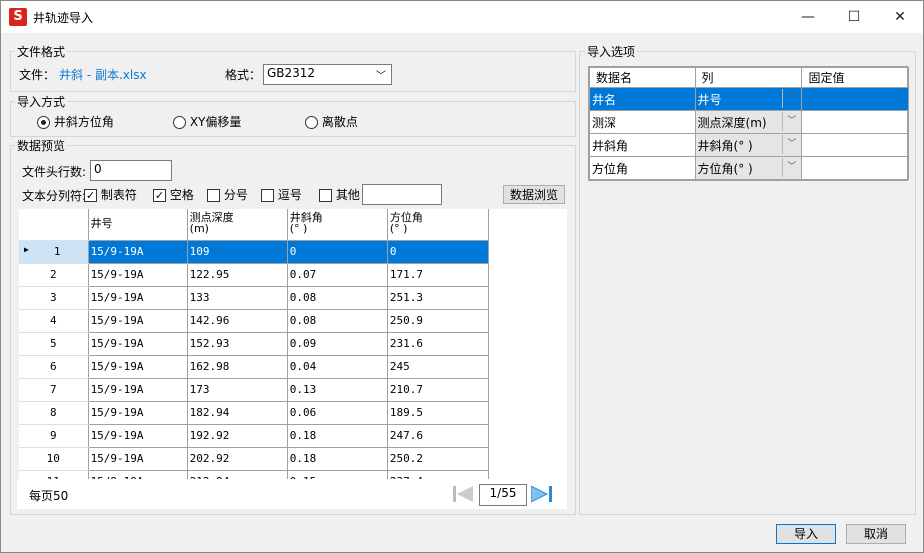 This screenshot has height=553, width=924. Describe the element at coordinates (54, 412) in the screenshot. I see `row-header: 8` at that location.